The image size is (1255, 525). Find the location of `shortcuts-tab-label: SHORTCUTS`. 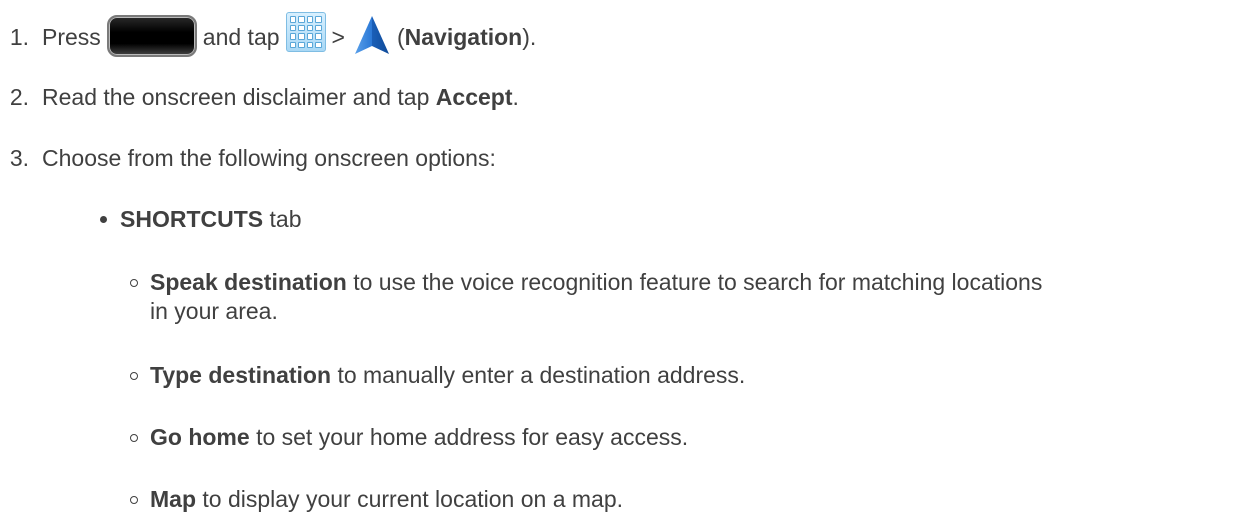

shortcuts-tab-label: SHORTCUTS is located at coordinates (192, 219).